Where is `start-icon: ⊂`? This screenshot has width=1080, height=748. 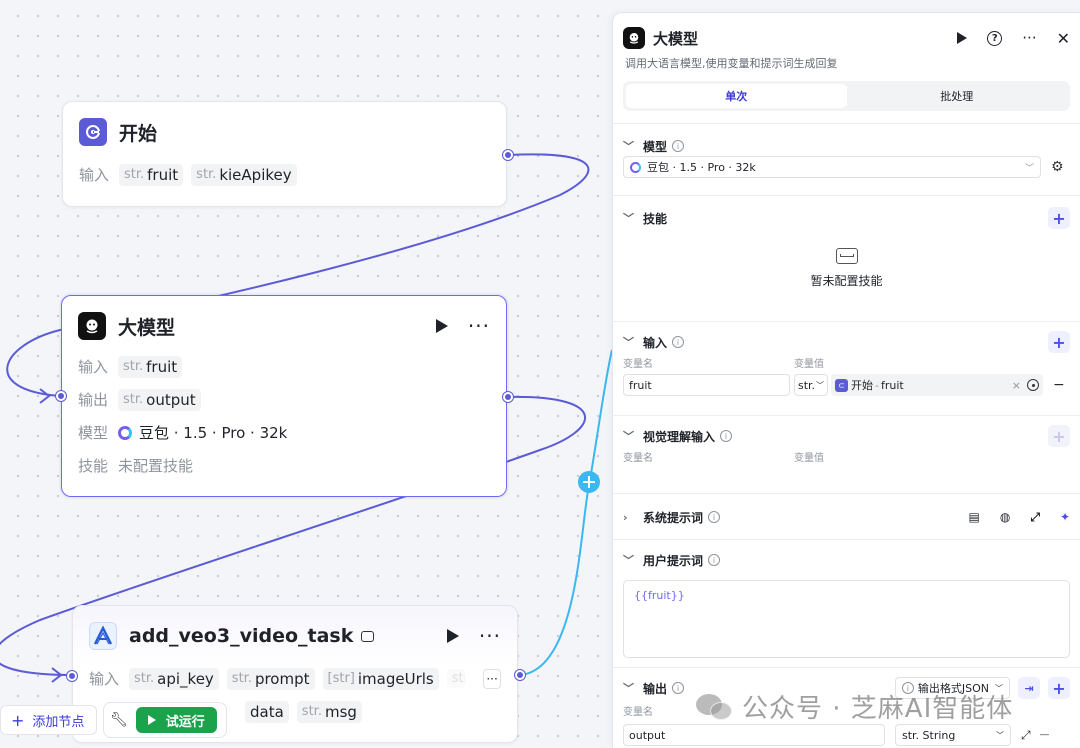 start-icon: ⊂ is located at coordinates (841, 385).